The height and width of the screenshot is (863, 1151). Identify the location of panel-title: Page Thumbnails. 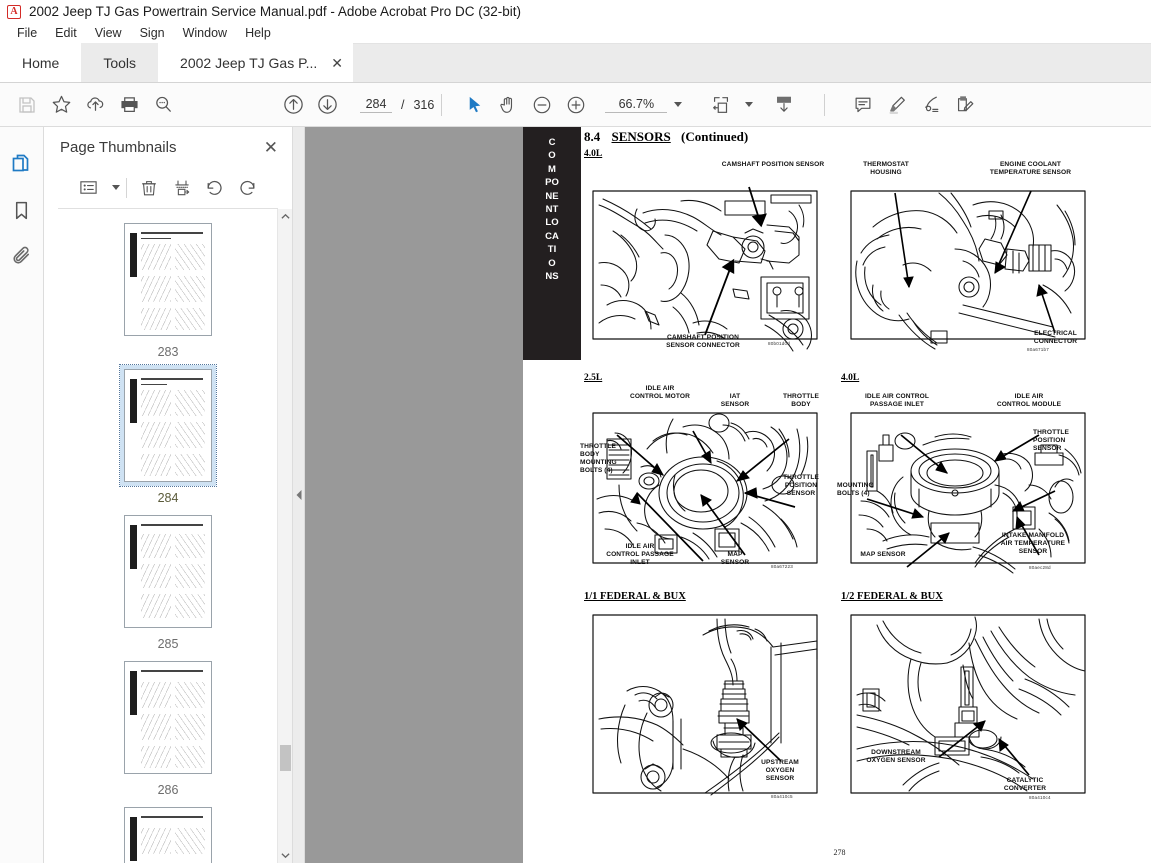
(118, 147).